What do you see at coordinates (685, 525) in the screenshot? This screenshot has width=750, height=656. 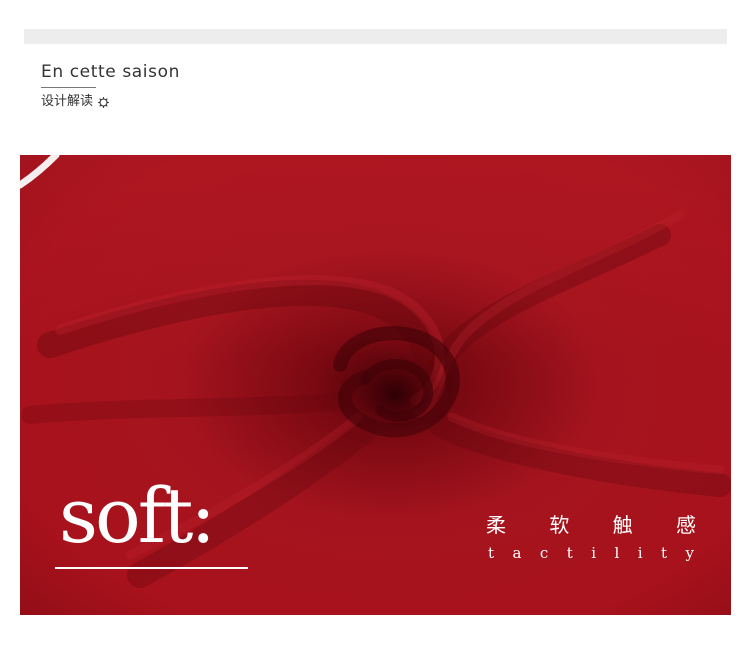 I see `feature-chinese-char: 感` at bounding box center [685, 525].